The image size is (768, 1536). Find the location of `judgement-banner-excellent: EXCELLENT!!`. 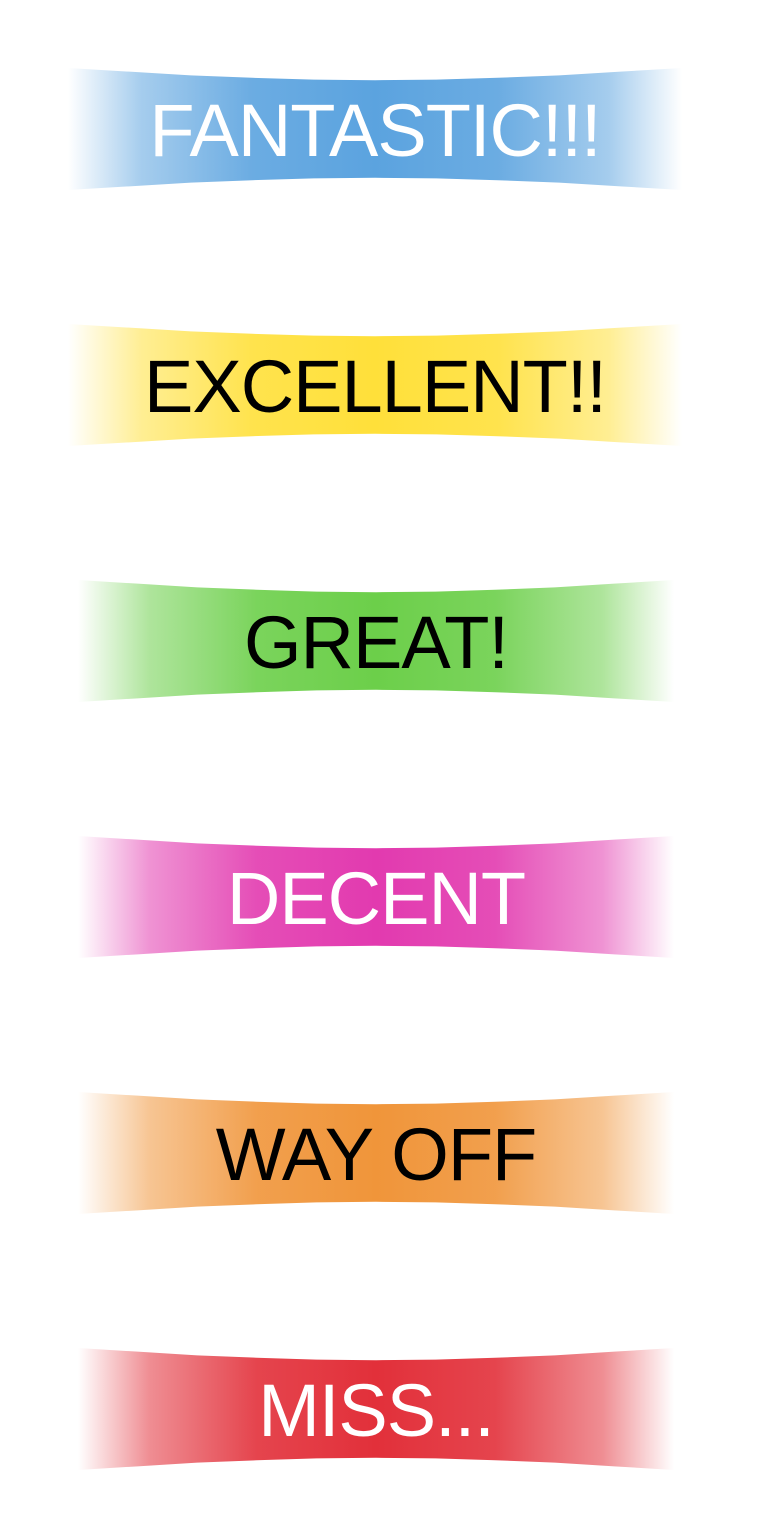

judgement-banner-excellent: EXCELLENT!! is located at coordinates (375, 385).